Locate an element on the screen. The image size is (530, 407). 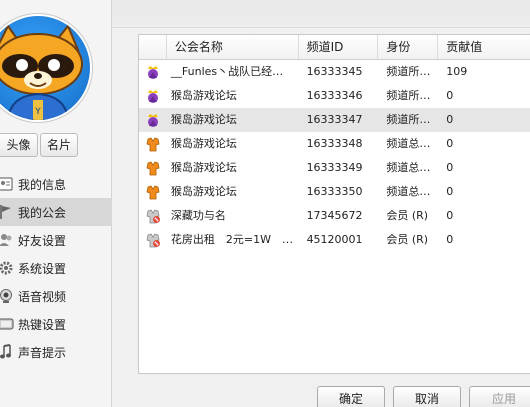
sidebar-item-label: 语音视频 is located at coordinates (42, 296).